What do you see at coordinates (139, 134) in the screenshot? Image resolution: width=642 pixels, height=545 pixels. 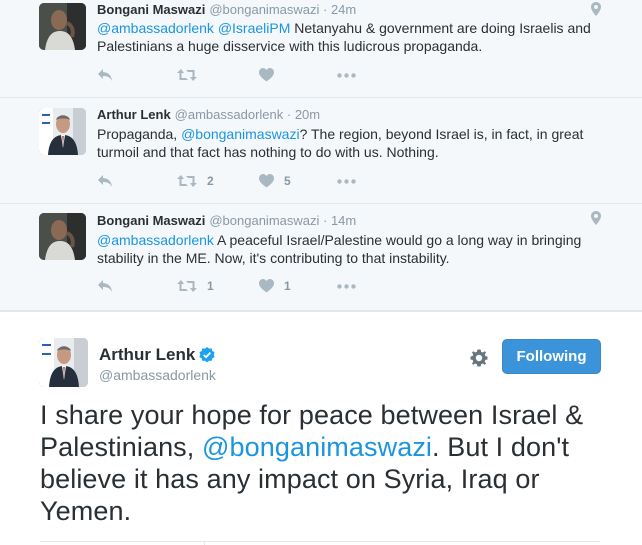 I see `tweet-text-segment: Propaganda,` at bounding box center [139, 134].